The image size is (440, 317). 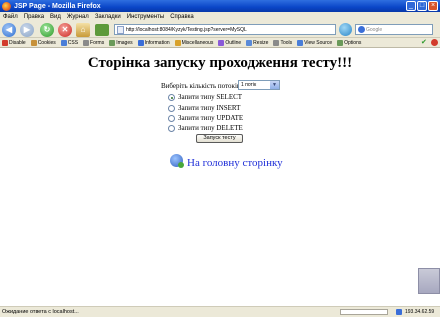 I want to click on window-title: JSP Page - Mozilla Firefox, so click(x=57, y=6).